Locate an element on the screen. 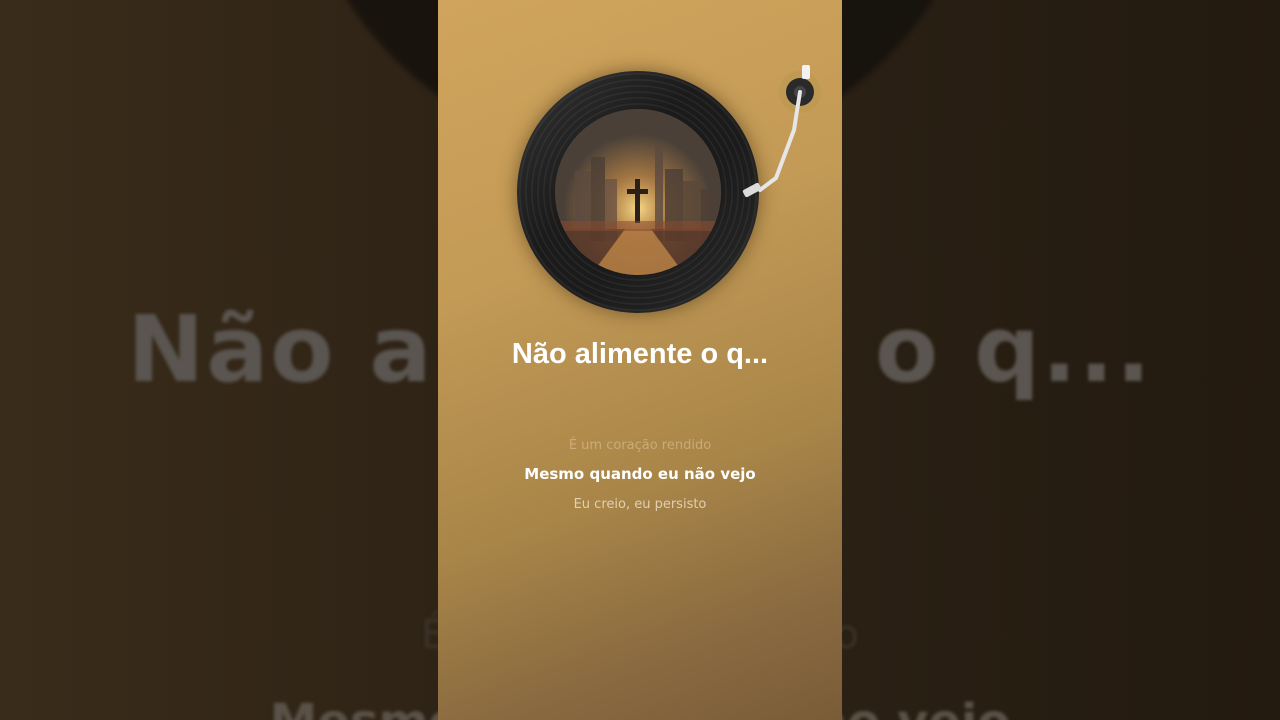 The width and height of the screenshot is (1280, 720). lyric-next-line: Eu creio, eu persisto is located at coordinates (640, 504).